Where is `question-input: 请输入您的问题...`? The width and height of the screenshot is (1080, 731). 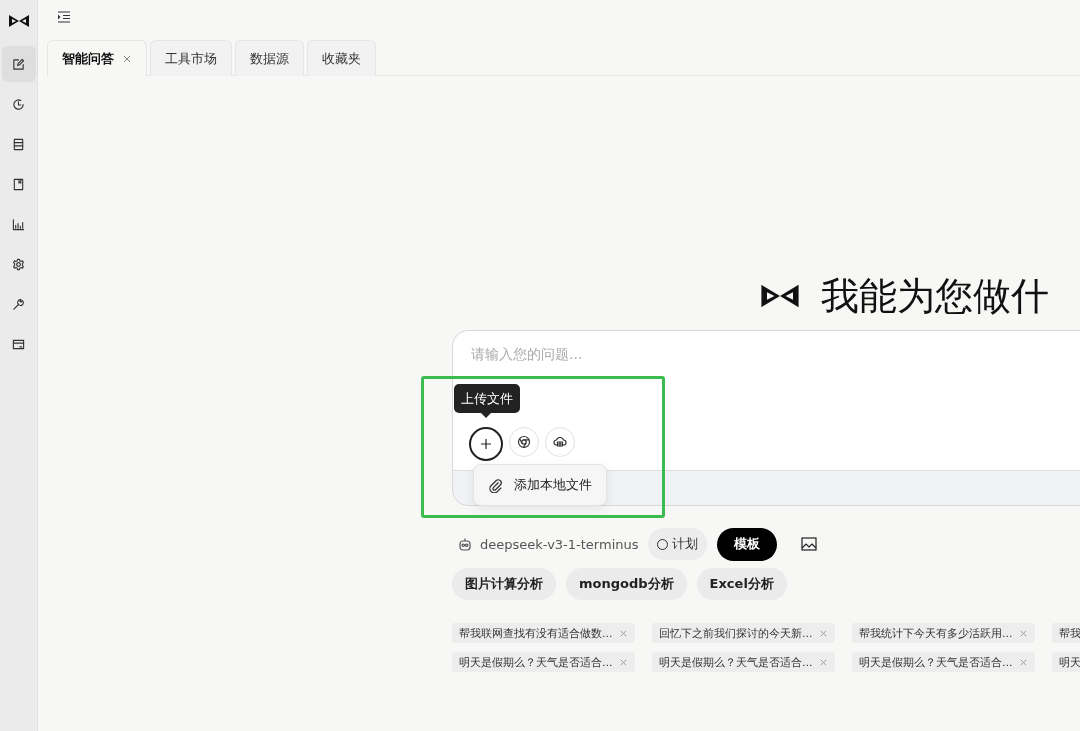 question-input: 请输入您的问题... is located at coordinates (771, 354).